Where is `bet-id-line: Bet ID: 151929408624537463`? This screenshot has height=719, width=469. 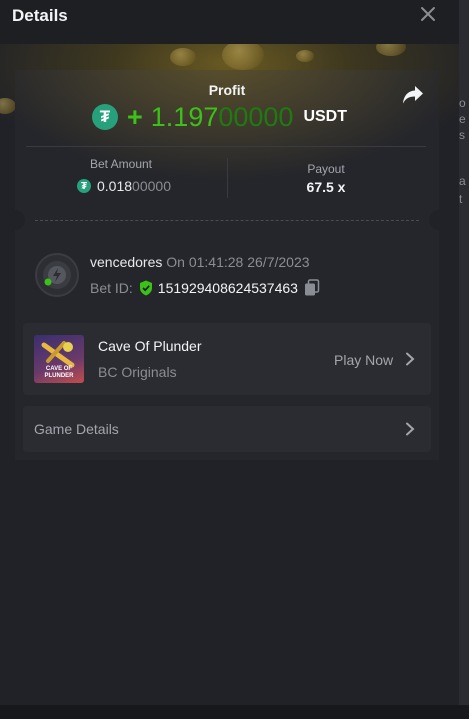 bet-id-line: Bet ID: 151929408624537463 is located at coordinates (205, 288).